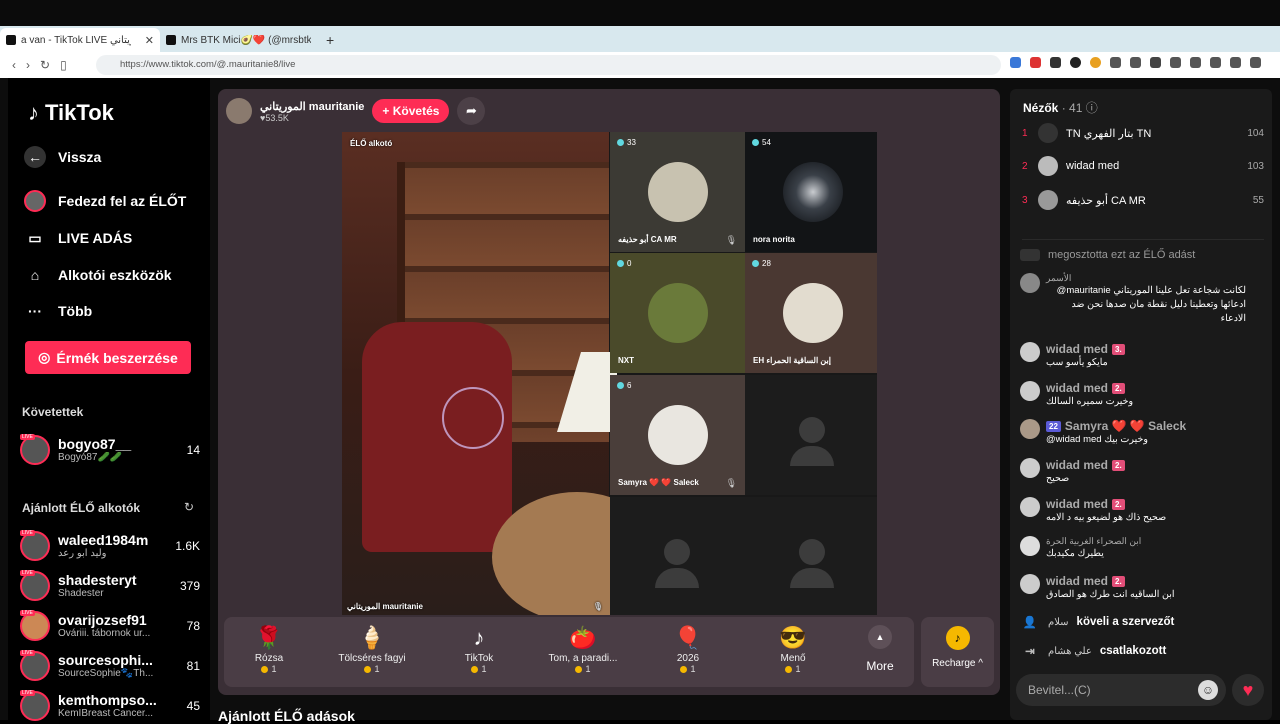  What do you see at coordinates (330, 40) in the screenshot?
I see `new-tab-icon: +` at bounding box center [330, 40].